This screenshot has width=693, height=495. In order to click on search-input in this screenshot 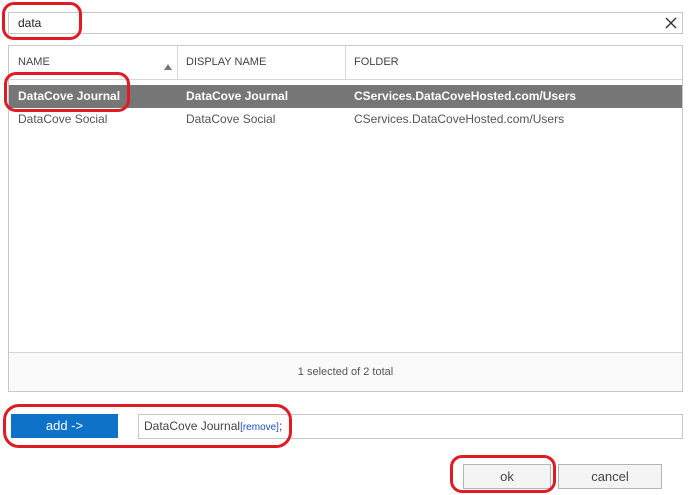, I will do `click(328, 23)`.